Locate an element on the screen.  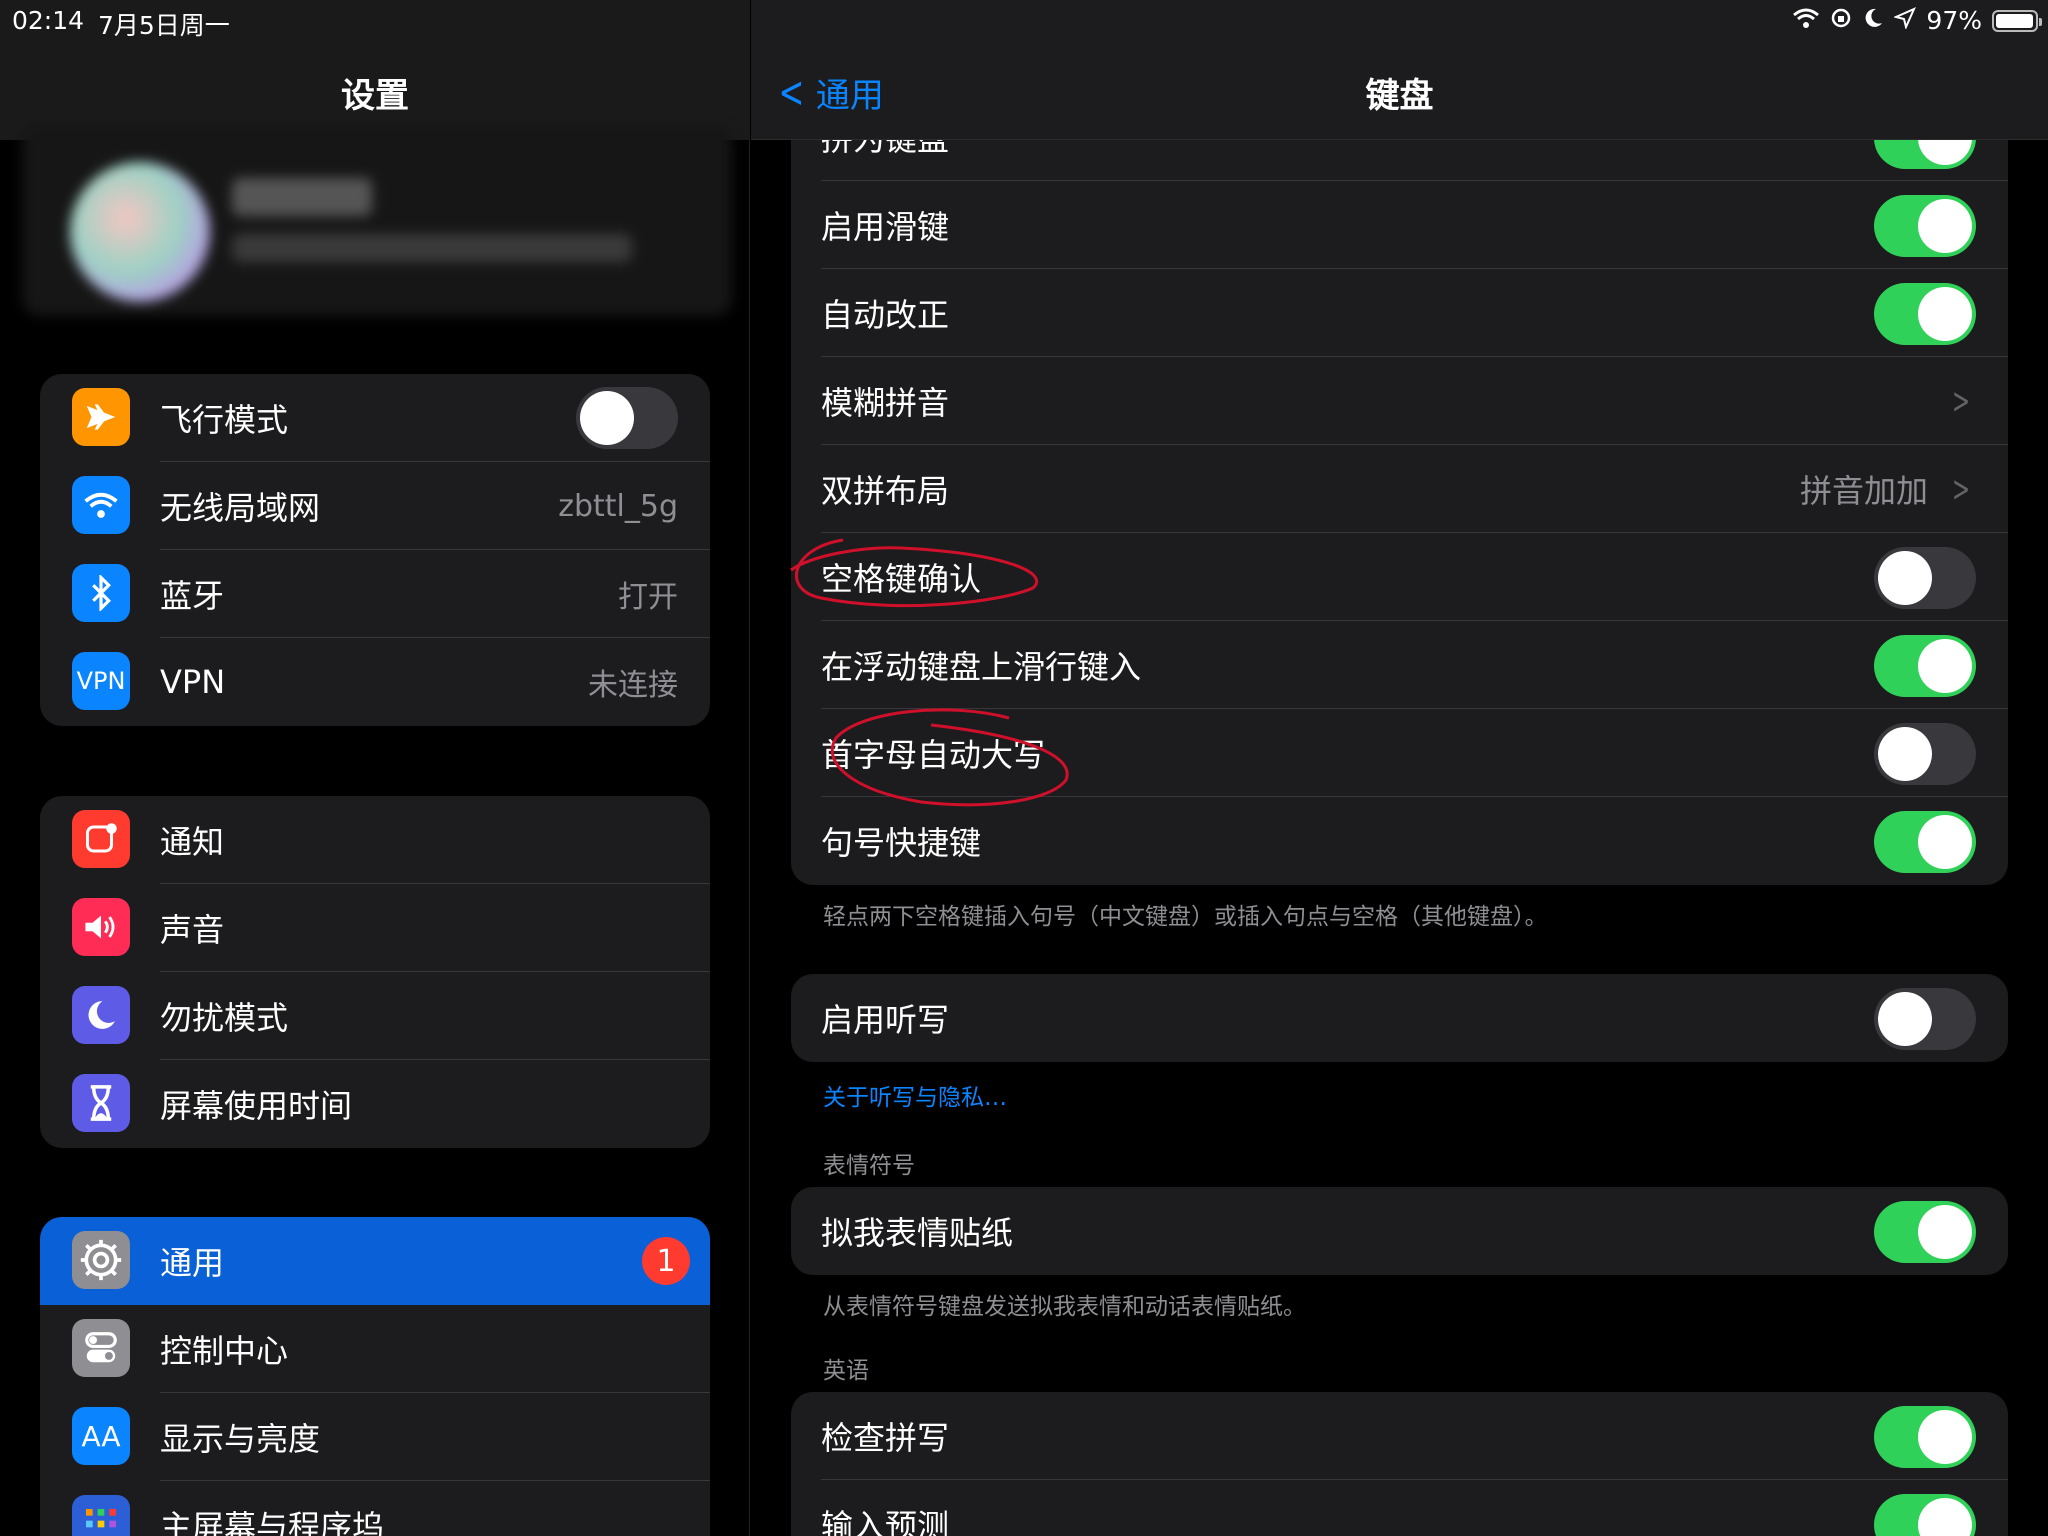
row-predictive: 输入预测 is located at coordinates (1399, 1508).